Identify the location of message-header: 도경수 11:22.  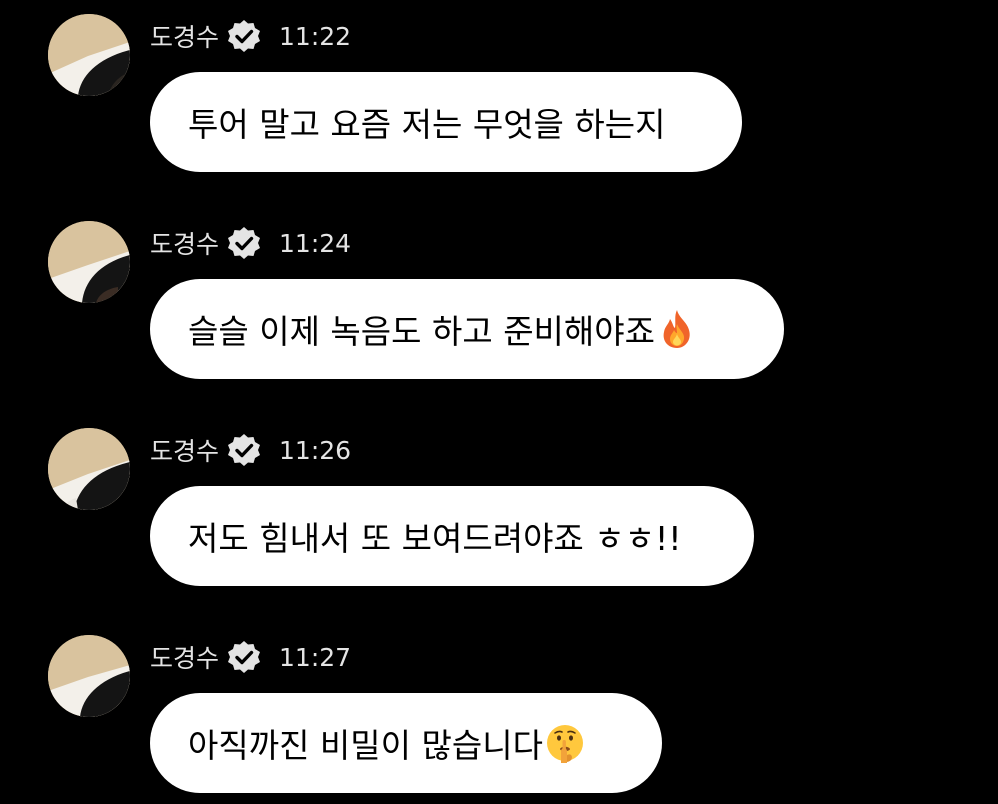
(250, 36).